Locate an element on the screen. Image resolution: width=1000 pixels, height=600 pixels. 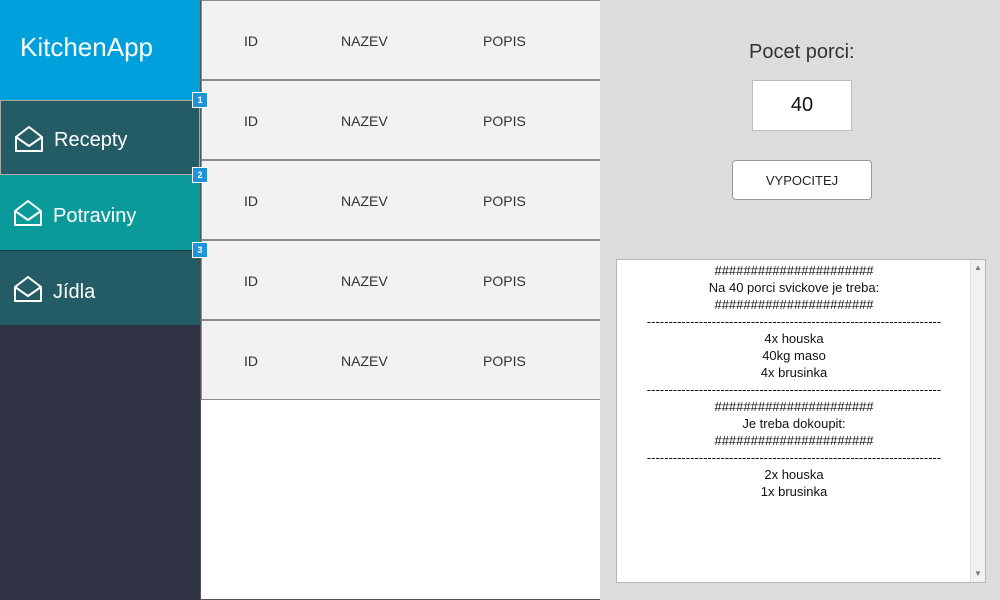
vertical-scrollbar: ▲ ▼ is located at coordinates (977, 421).